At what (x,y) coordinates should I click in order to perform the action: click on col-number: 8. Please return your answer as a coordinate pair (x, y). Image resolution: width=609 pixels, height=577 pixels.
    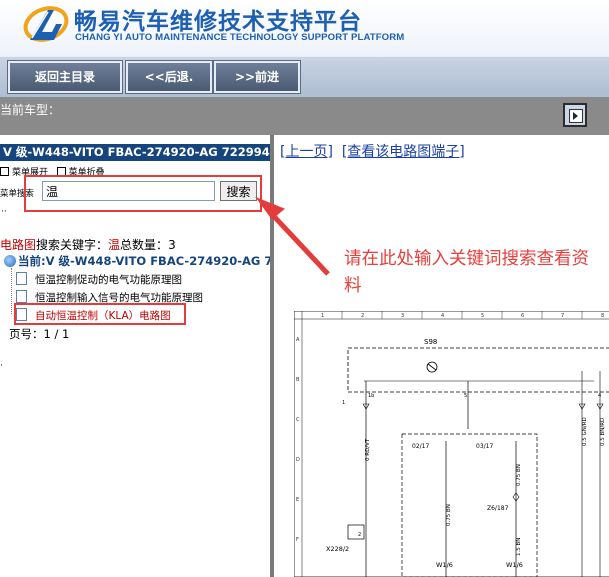
    Looking at the image, I should click on (602, 316).